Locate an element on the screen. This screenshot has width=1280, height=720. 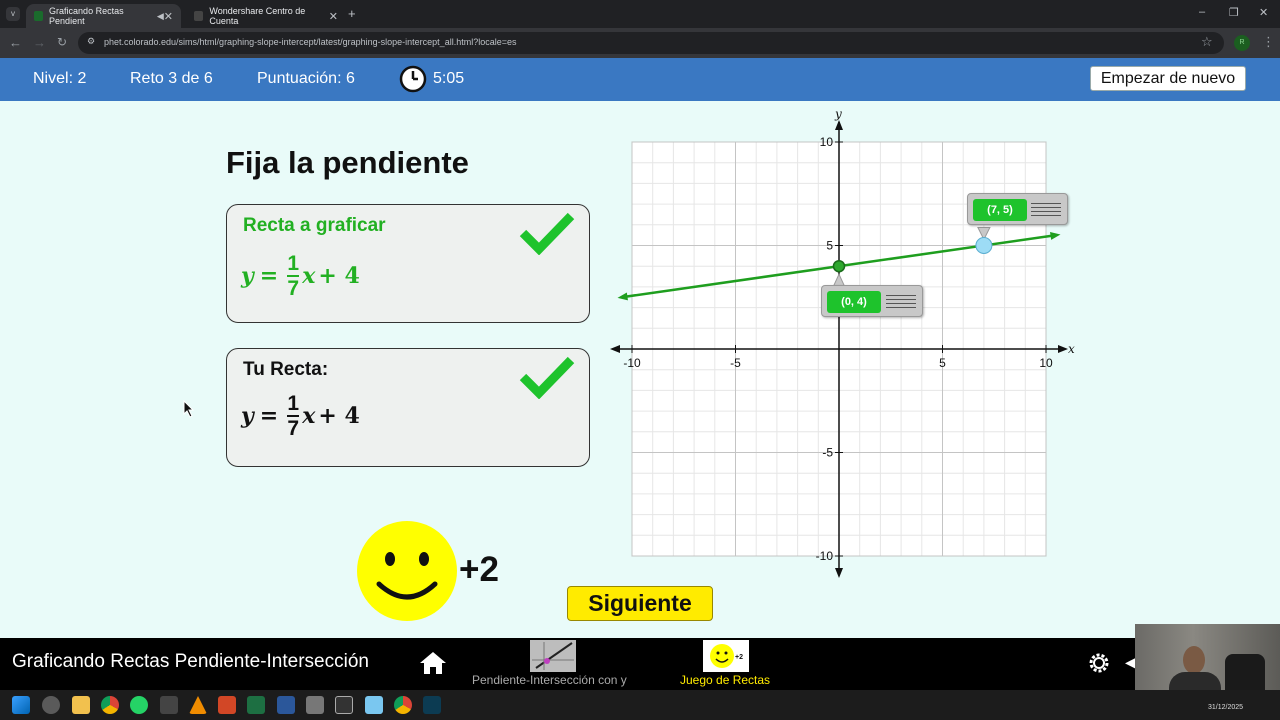
screen-label-slope-intercept: Pendiente-Intersección con y is located at coordinates (549, 680).